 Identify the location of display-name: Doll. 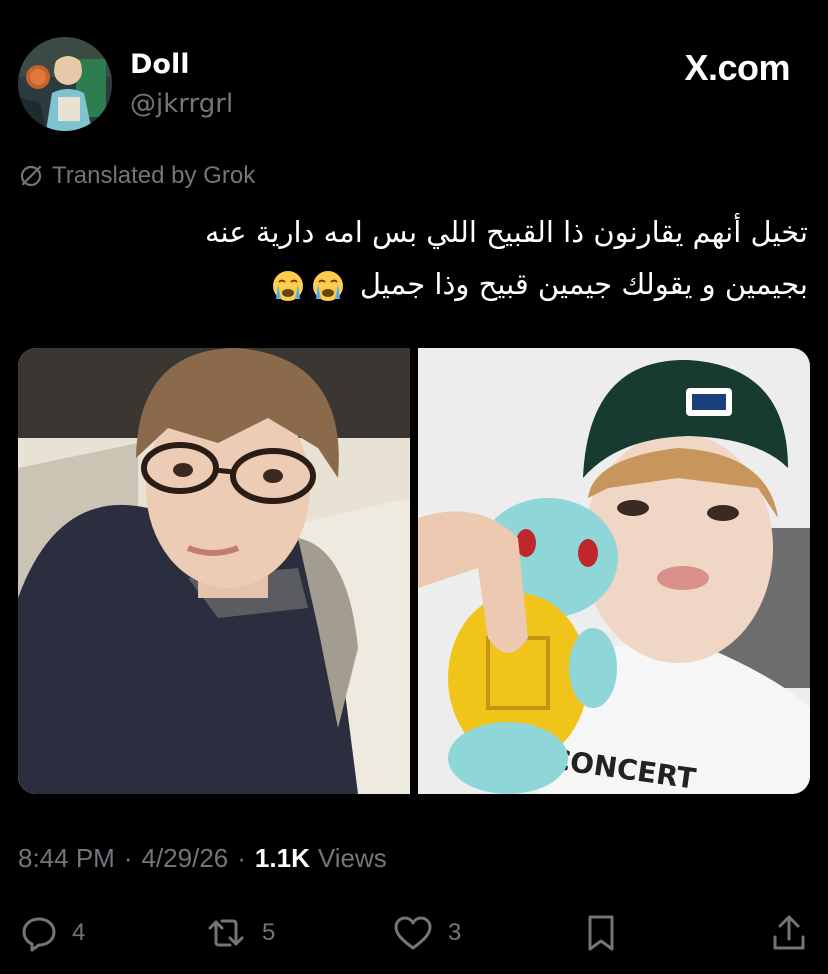
(159, 64).